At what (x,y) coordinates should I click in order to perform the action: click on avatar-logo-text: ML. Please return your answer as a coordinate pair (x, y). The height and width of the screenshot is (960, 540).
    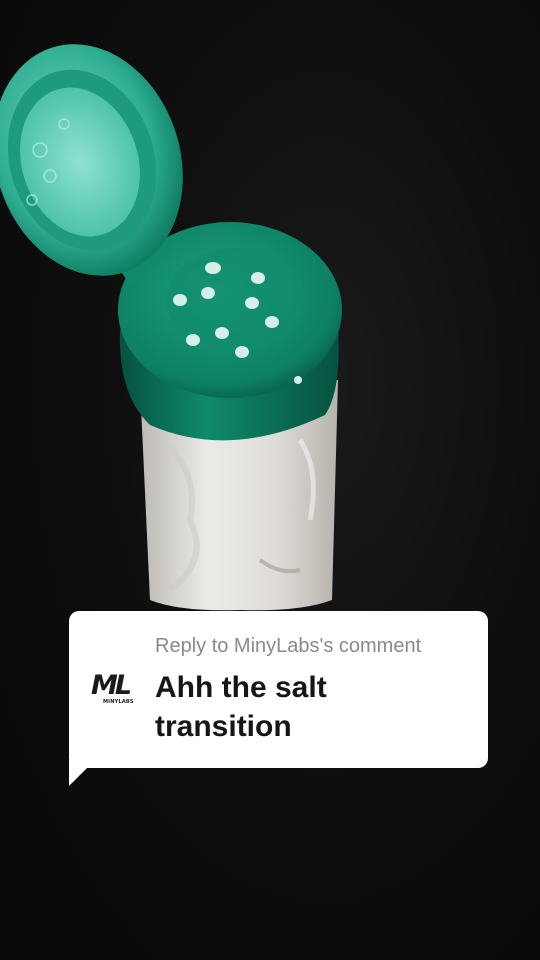
    Looking at the image, I should click on (111, 685).